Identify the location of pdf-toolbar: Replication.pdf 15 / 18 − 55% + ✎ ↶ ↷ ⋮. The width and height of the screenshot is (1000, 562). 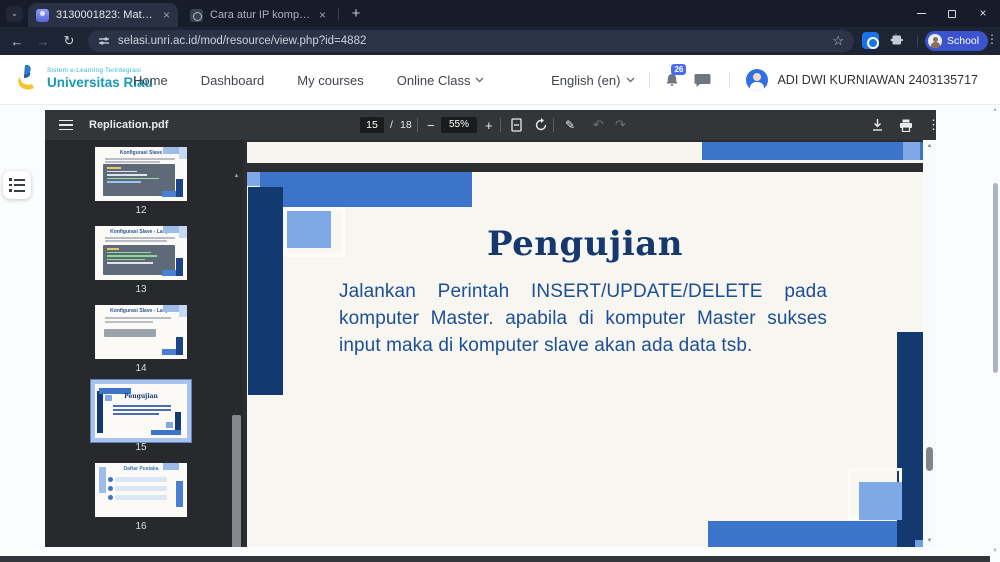
(492, 125).